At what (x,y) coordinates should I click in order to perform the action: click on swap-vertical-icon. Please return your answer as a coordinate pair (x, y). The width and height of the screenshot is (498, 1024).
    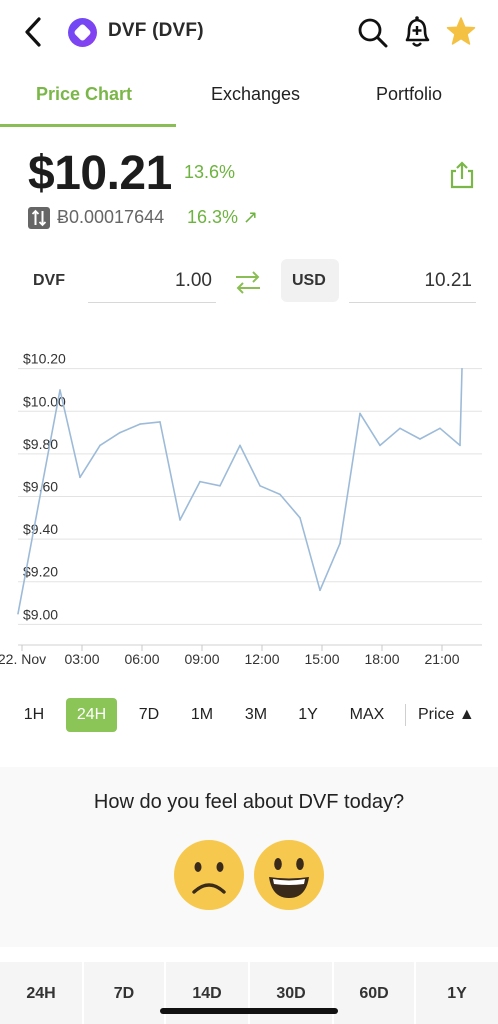
    Looking at the image, I should click on (39, 218).